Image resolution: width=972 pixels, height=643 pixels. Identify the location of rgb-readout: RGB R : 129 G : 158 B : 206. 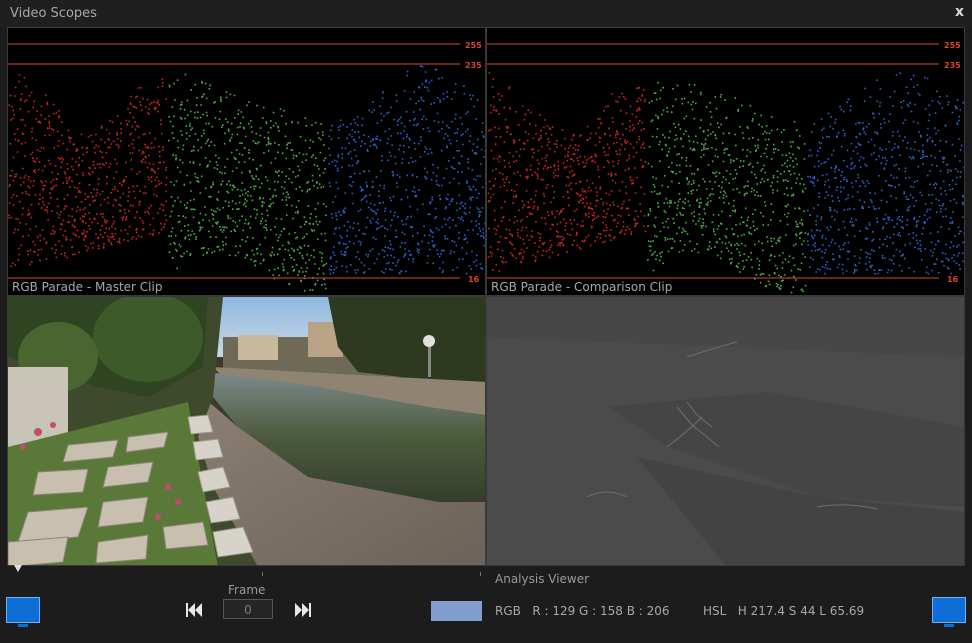
(582, 611).